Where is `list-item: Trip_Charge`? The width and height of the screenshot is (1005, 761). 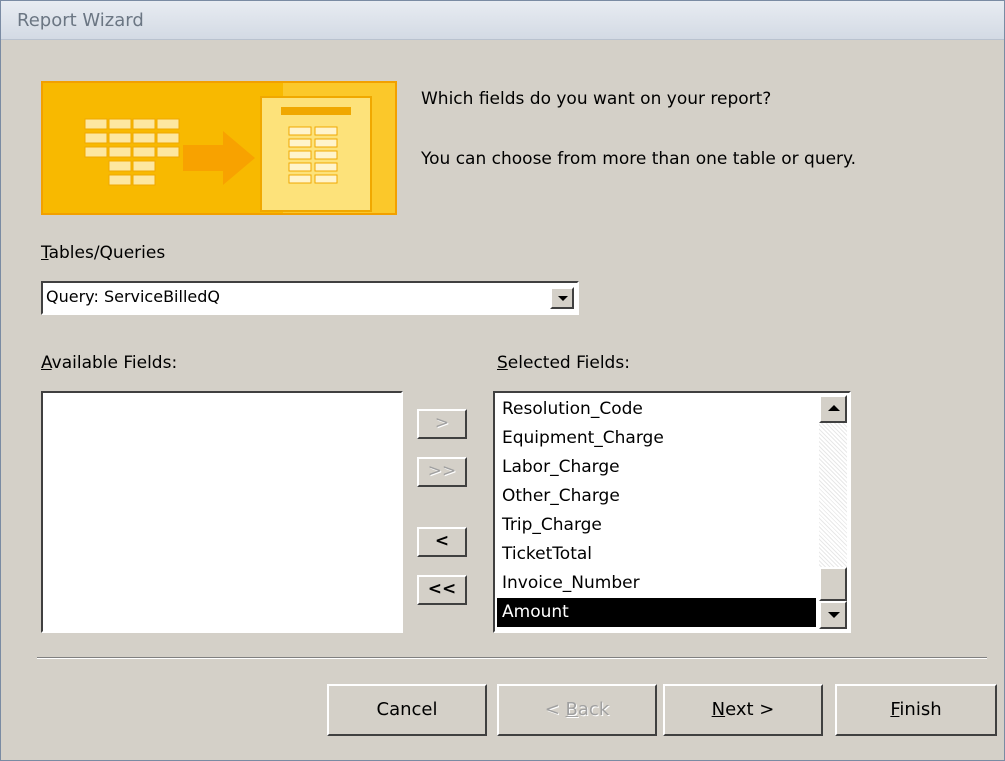
list-item: Trip_Charge is located at coordinates (656, 525).